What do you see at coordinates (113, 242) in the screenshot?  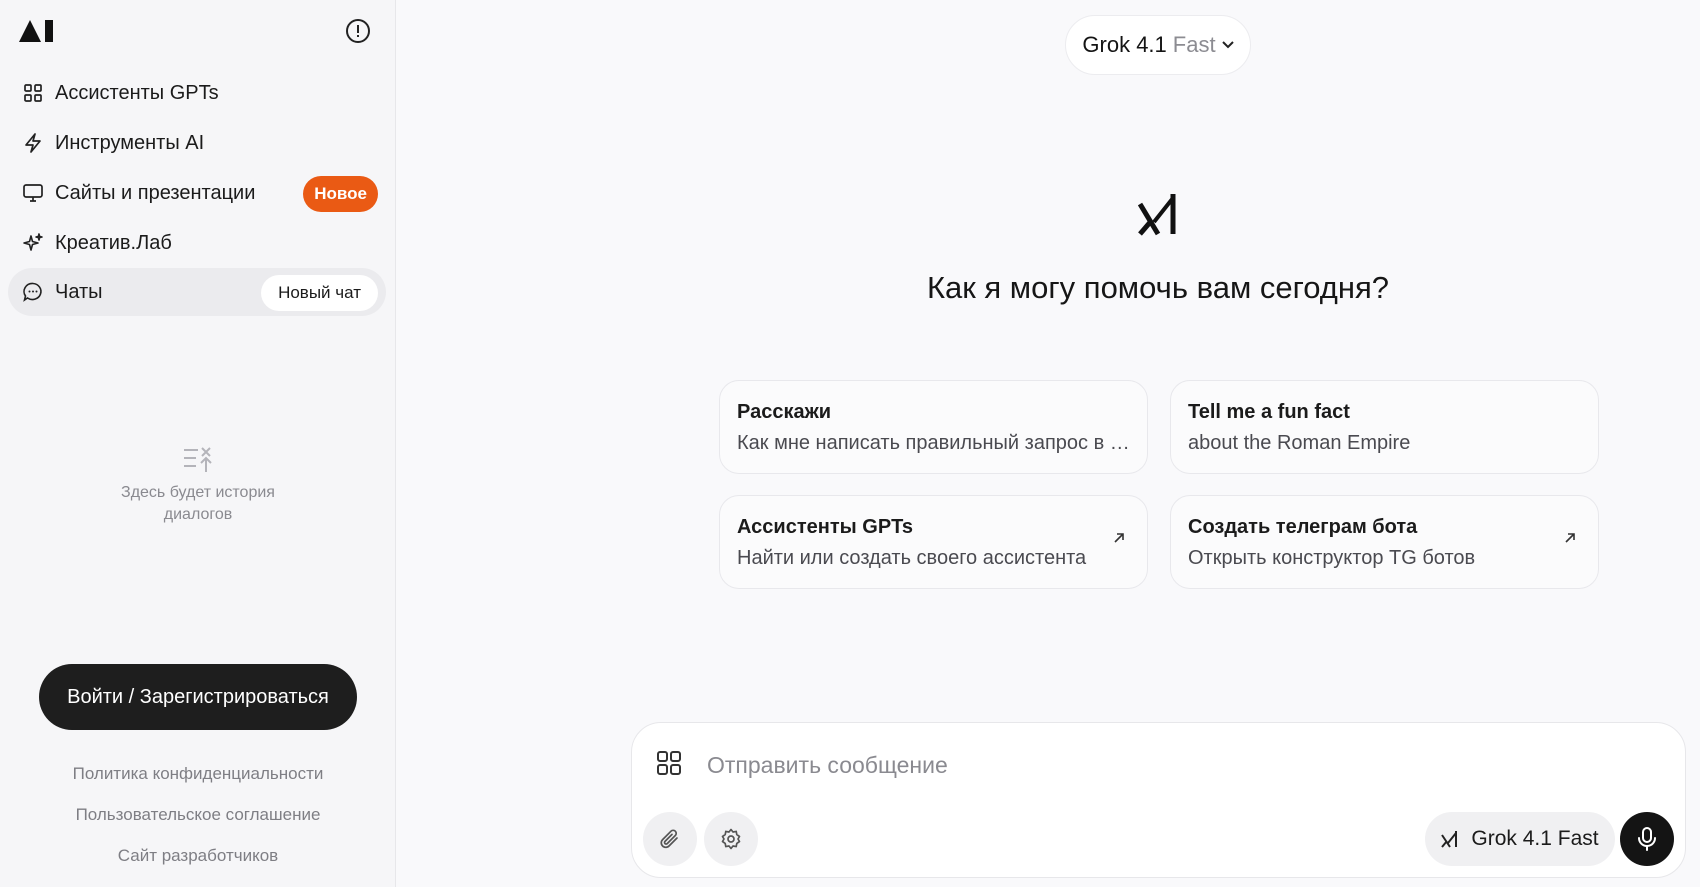 I see `sidebar-item-label: Креатив.Лаб` at bounding box center [113, 242].